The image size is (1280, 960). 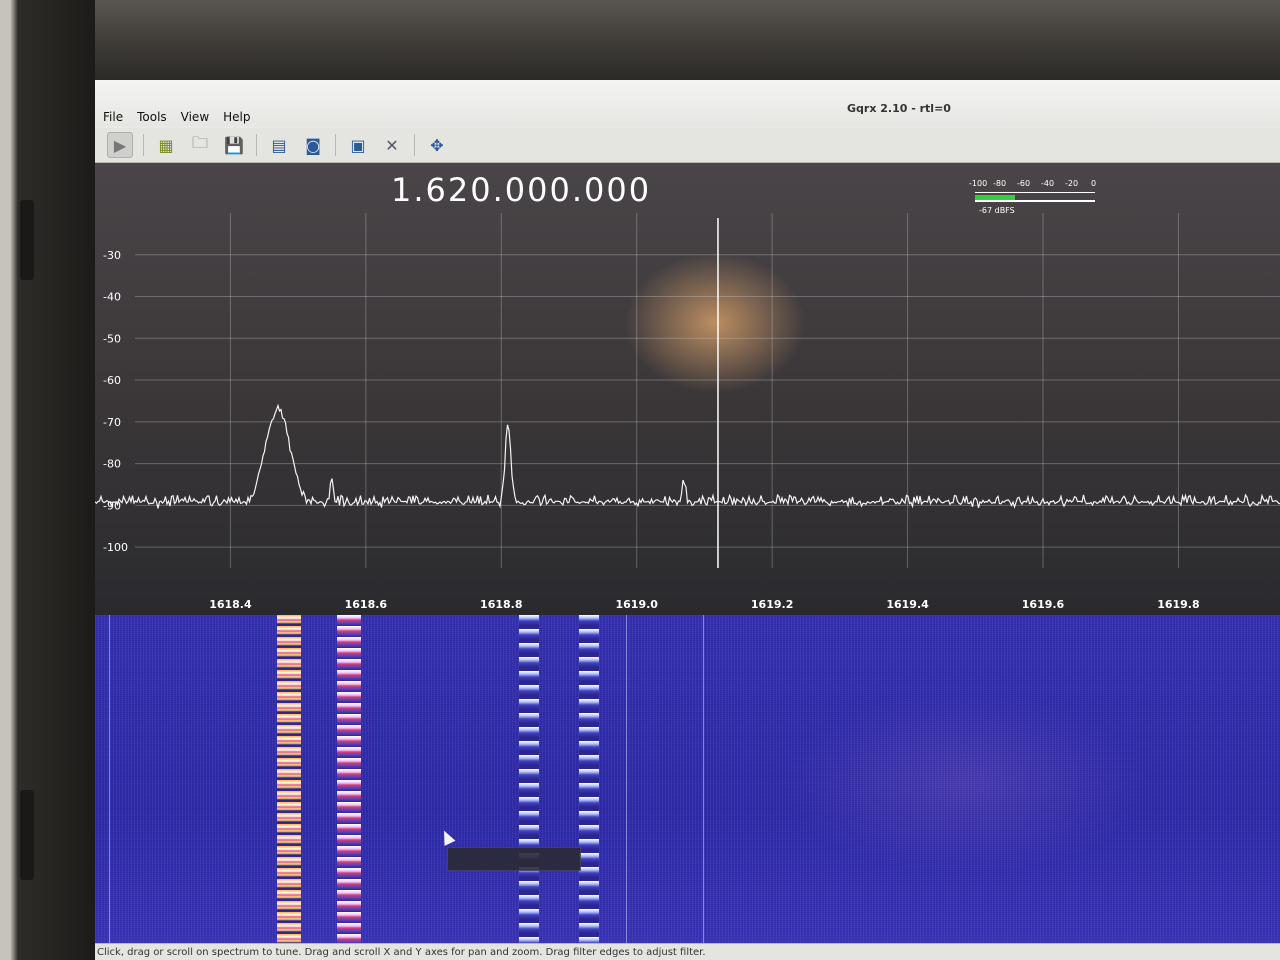 I want to click on menu-tools: Tools, so click(x=152, y=117).